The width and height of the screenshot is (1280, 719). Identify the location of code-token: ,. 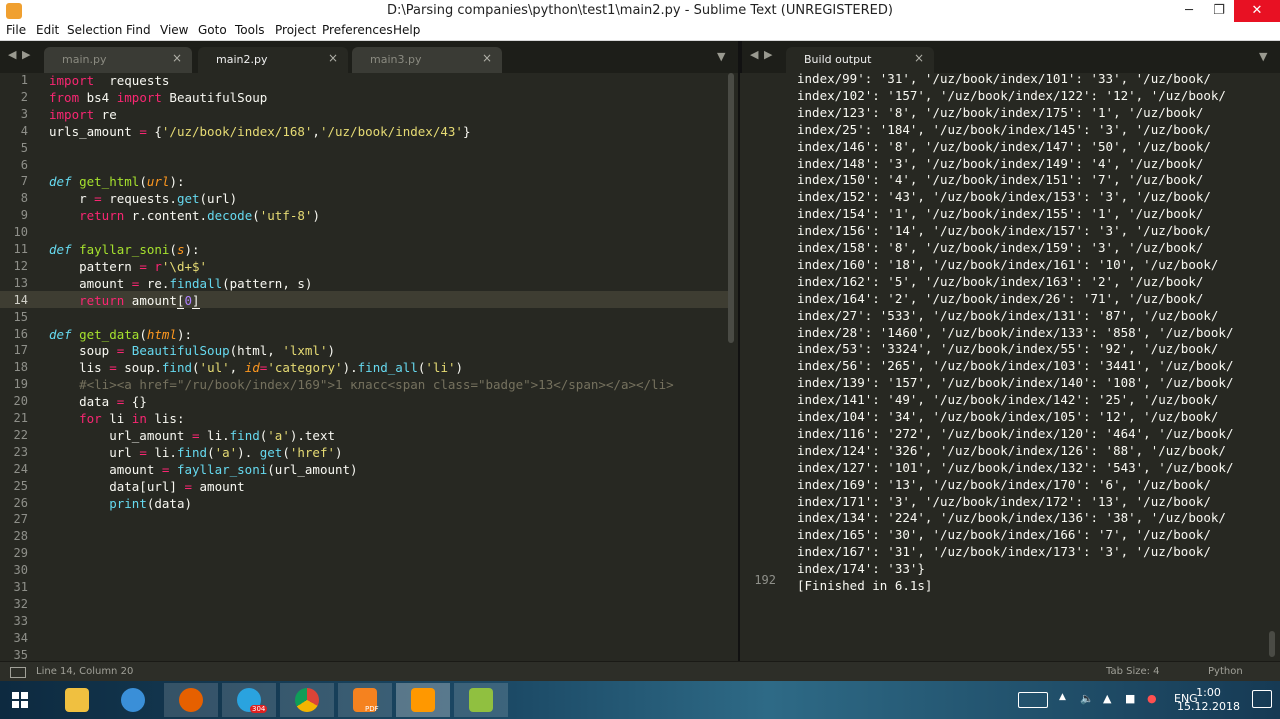
(316, 131).